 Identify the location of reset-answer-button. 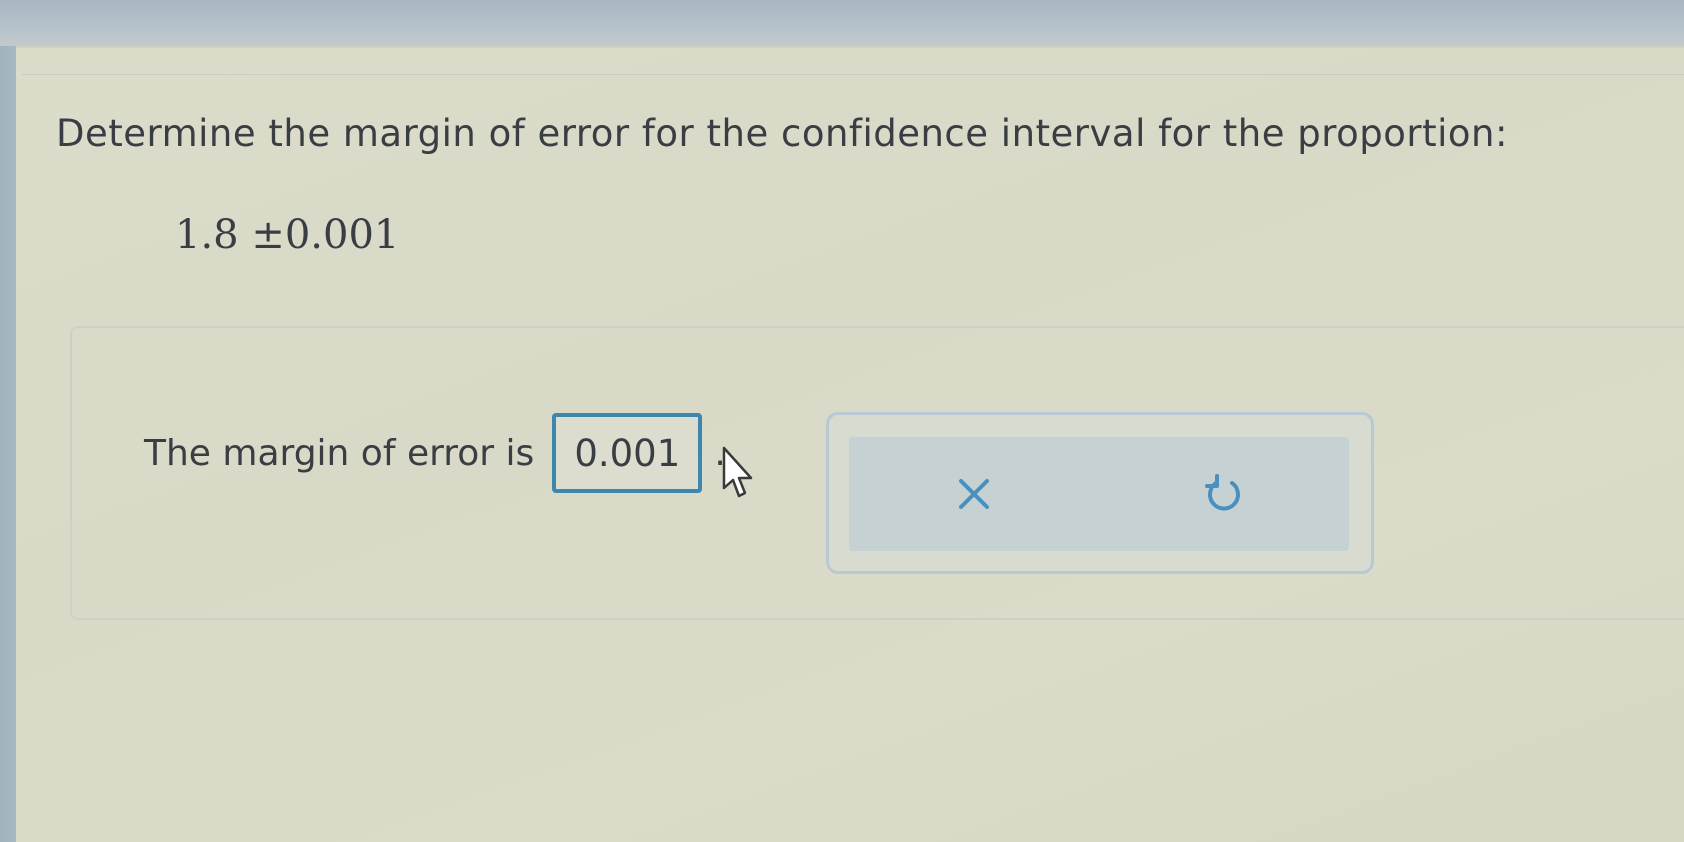
(1224, 494).